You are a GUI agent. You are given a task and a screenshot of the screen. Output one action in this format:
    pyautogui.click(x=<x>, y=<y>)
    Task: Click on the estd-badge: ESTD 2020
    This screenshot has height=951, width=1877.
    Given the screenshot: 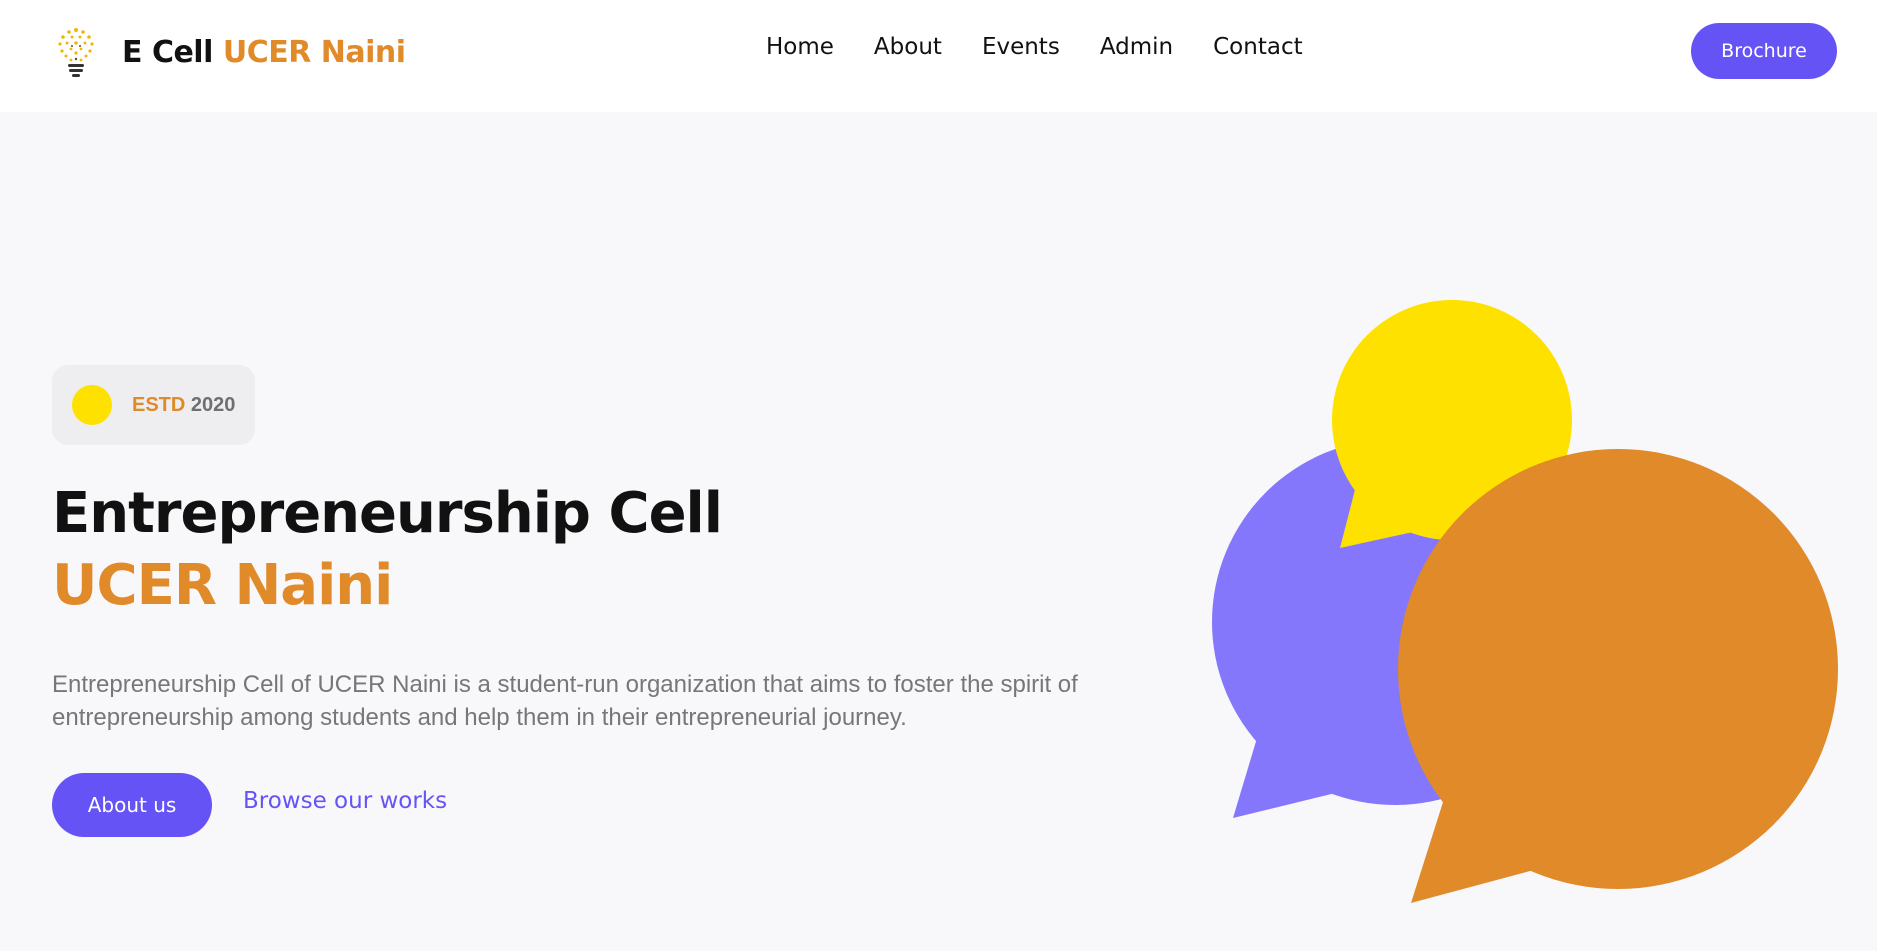 What is the action you would take?
    pyautogui.click(x=153, y=405)
    